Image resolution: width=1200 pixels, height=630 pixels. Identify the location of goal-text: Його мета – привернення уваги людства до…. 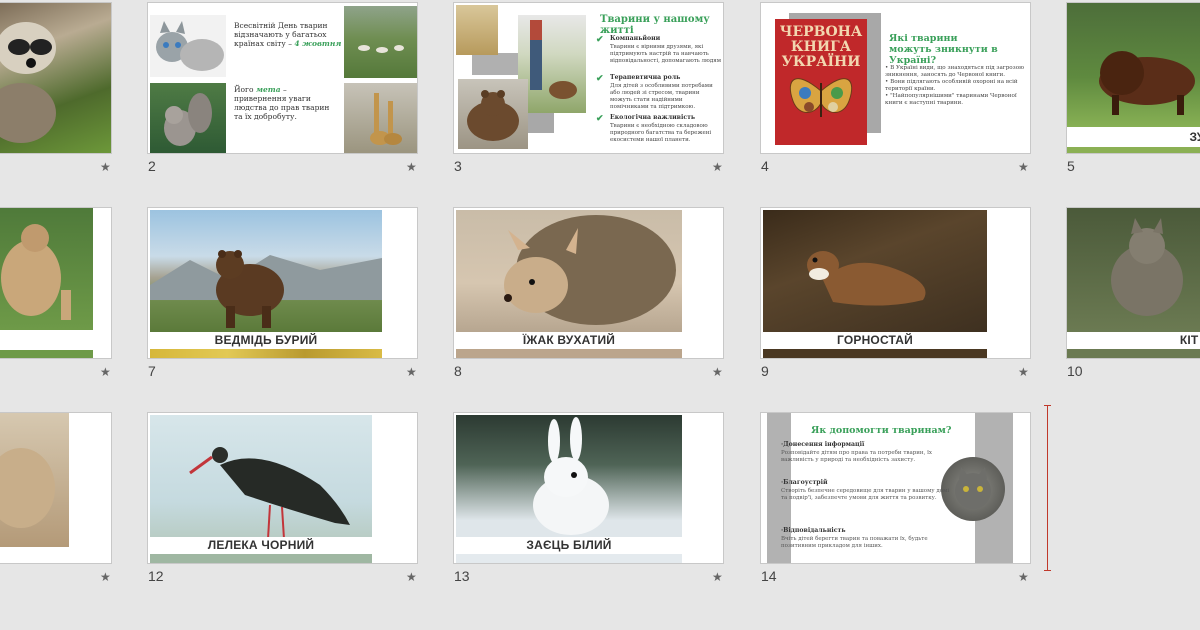
(286, 103).